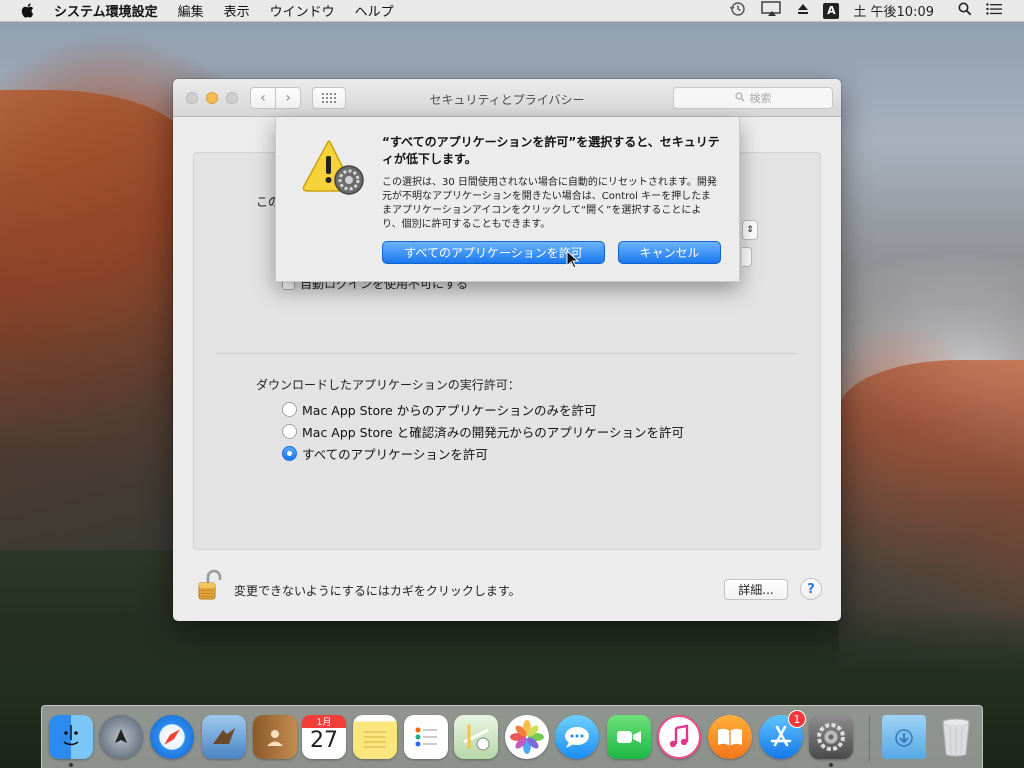 This screenshot has width=1024, height=768. Describe the element at coordinates (760, 98) in the screenshot. I see `search-placeholder: 検索` at that location.